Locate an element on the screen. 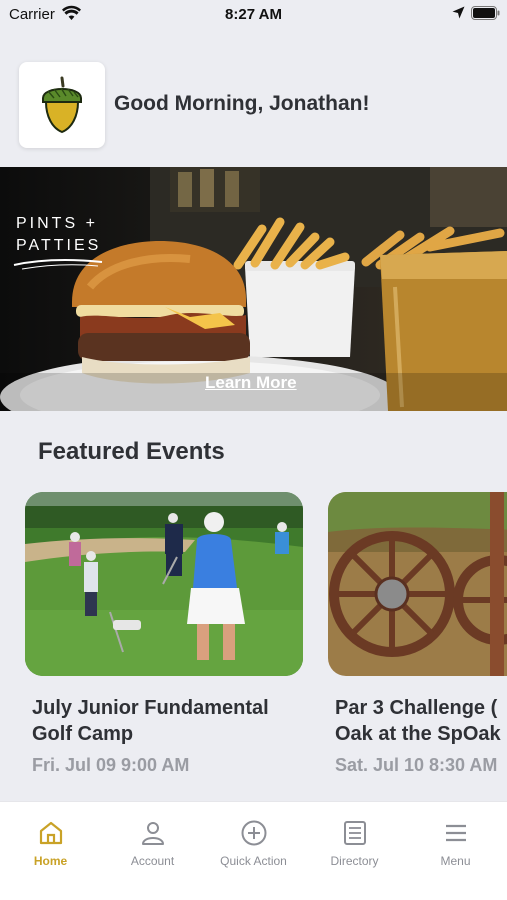 This screenshot has height=900, width=507. wagon-wheel-photo is located at coordinates (417, 584).